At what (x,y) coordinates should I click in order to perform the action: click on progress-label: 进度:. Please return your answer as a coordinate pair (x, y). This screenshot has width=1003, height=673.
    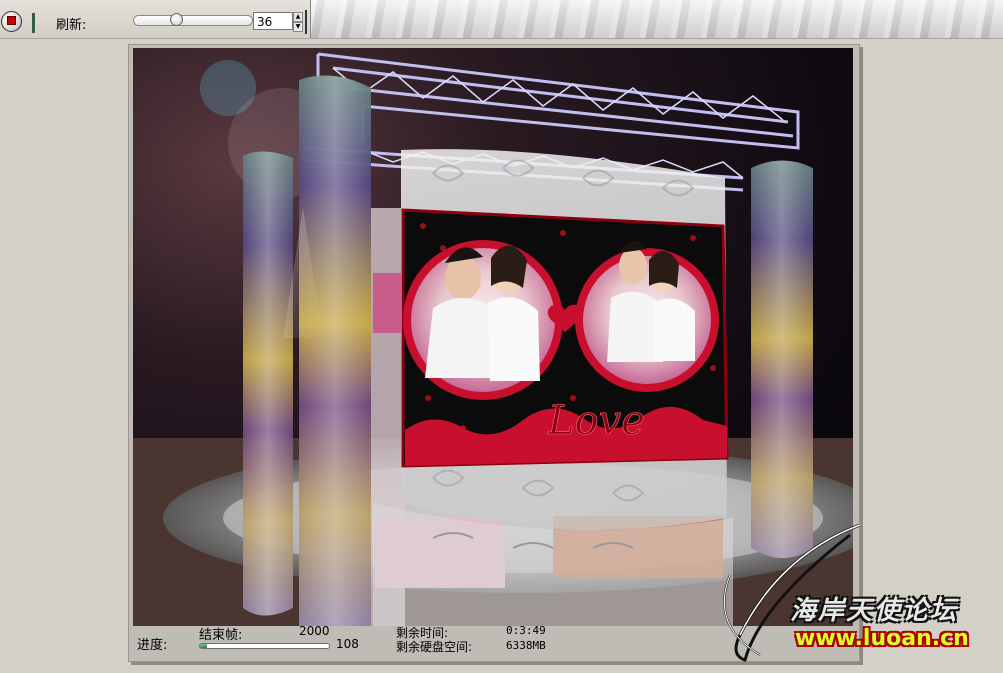
    Looking at the image, I should click on (152, 645).